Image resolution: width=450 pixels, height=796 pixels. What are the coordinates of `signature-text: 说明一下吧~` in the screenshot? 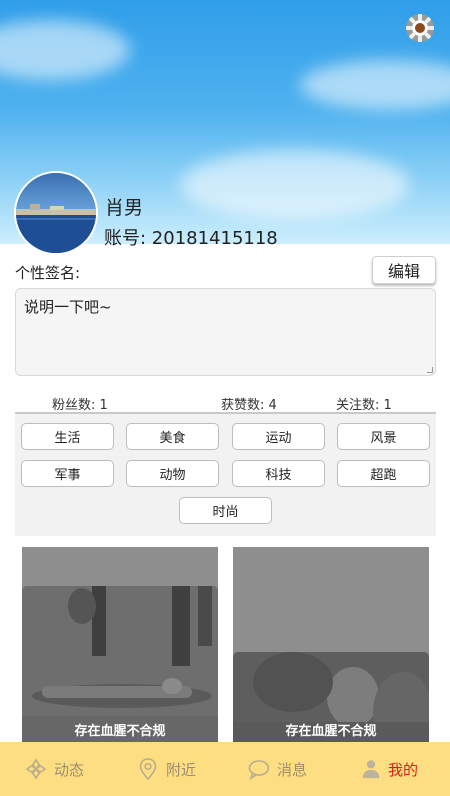 It's located at (68, 307).